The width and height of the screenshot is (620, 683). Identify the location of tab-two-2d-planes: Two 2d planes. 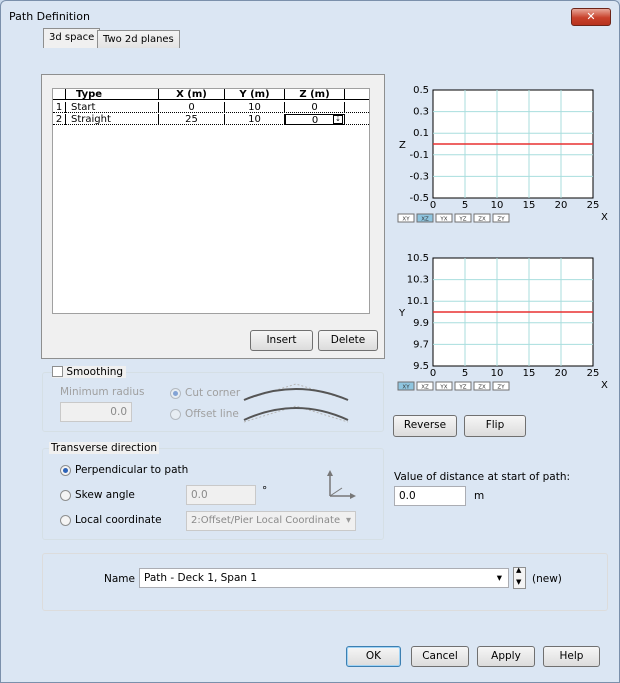
(138, 39).